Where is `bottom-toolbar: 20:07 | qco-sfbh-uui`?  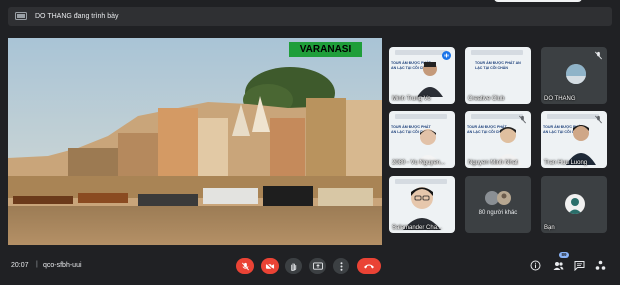
bottom-toolbar: 20:07 | qco-sfbh-uui is located at coordinates (310, 266).